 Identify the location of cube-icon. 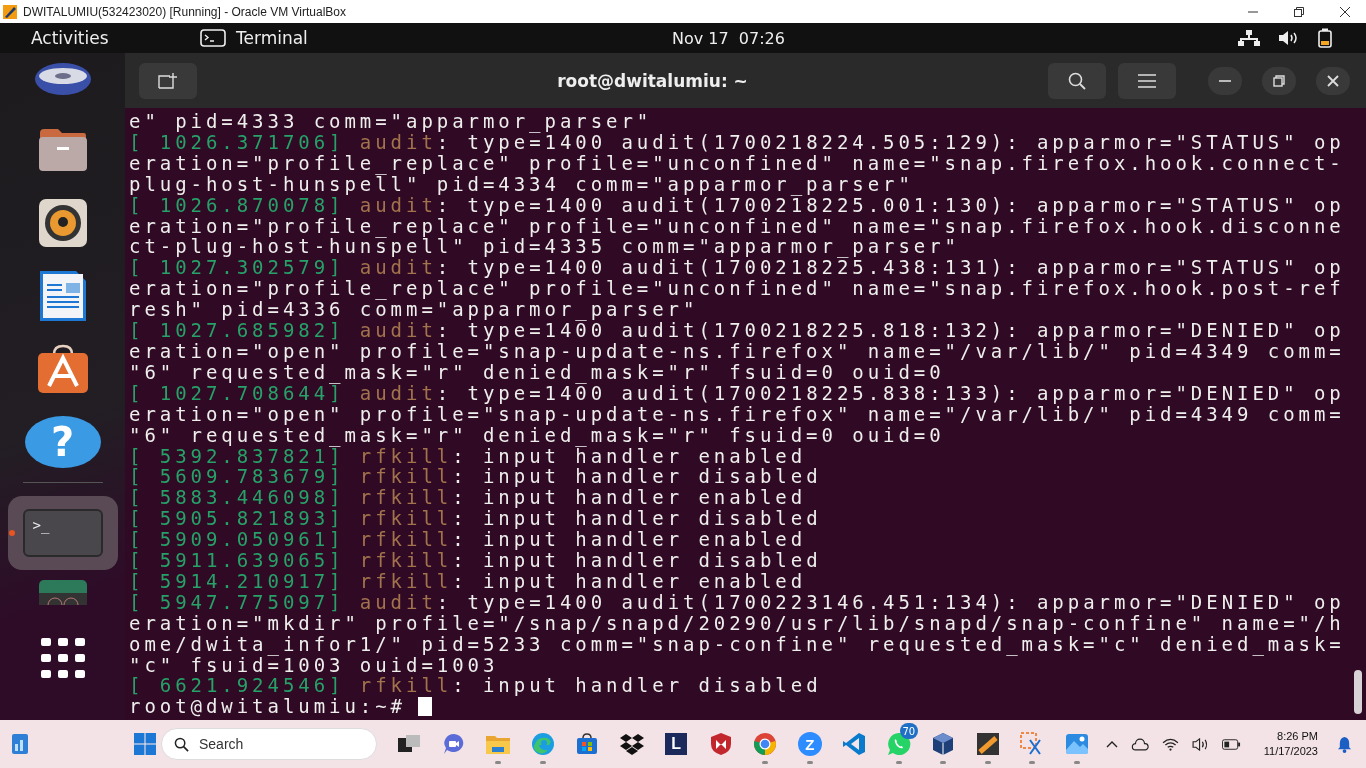
(943, 744).